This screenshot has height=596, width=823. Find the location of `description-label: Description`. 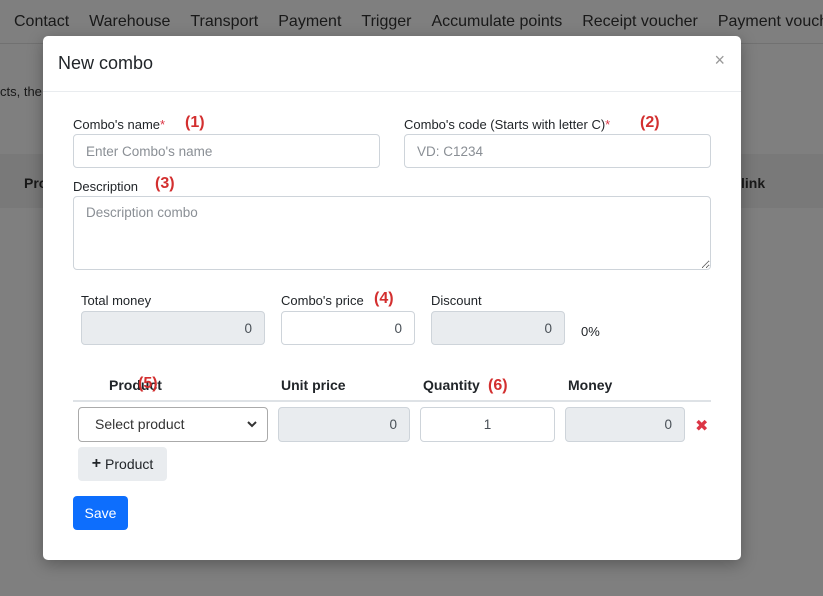

description-label: Description is located at coordinates (106, 186).